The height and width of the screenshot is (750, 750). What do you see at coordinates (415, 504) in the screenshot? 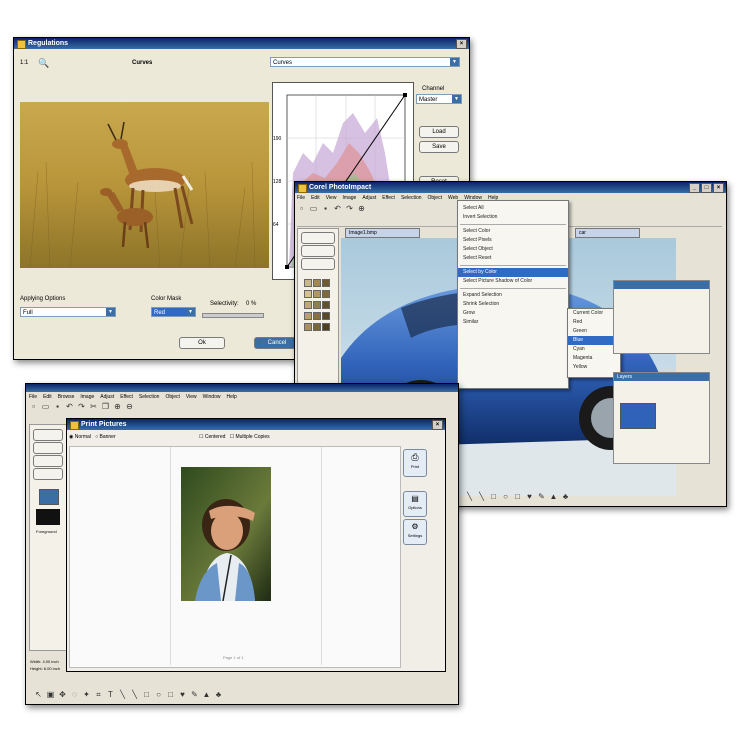
I see `options-button: ▤ Options` at bounding box center [415, 504].